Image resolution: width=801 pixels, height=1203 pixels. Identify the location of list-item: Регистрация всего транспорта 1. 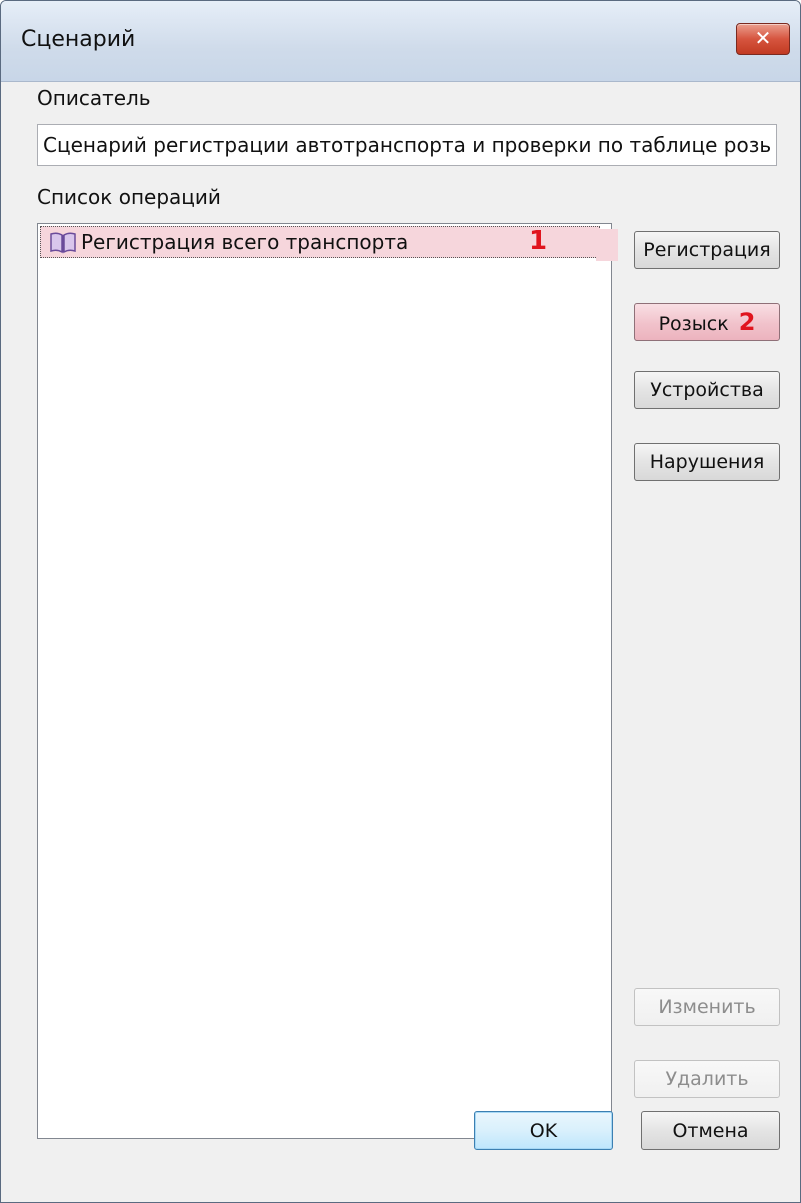
(320, 242).